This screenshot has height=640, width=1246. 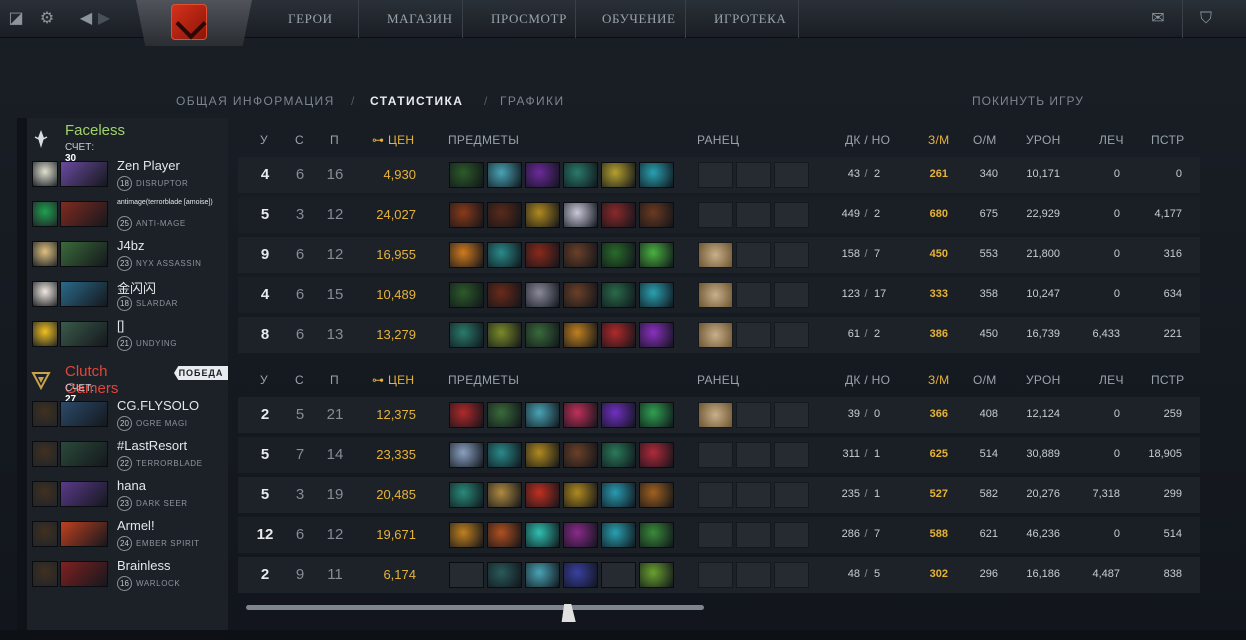 I want to click on player-name: 金闪闪, so click(x=136, y=287).